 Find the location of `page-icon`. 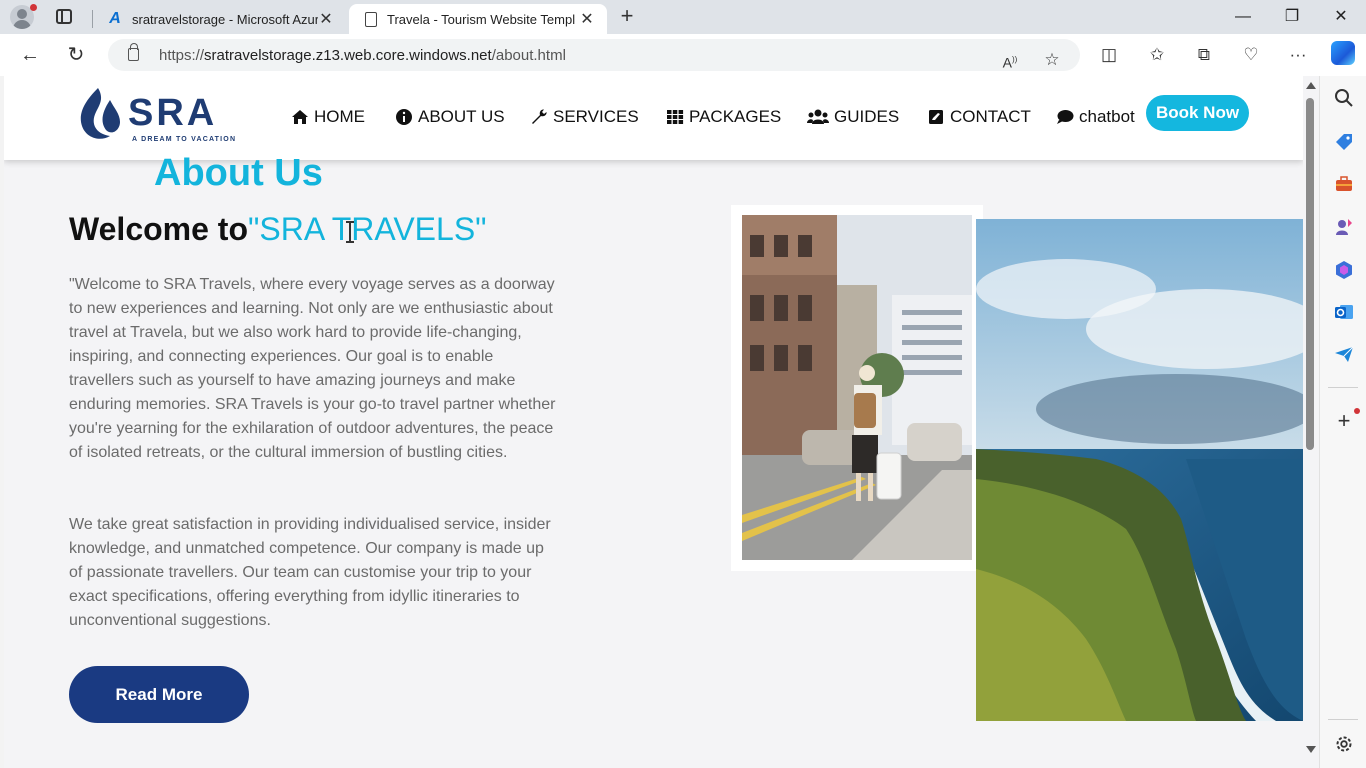

page-icon is located at coordinates (371, 19).